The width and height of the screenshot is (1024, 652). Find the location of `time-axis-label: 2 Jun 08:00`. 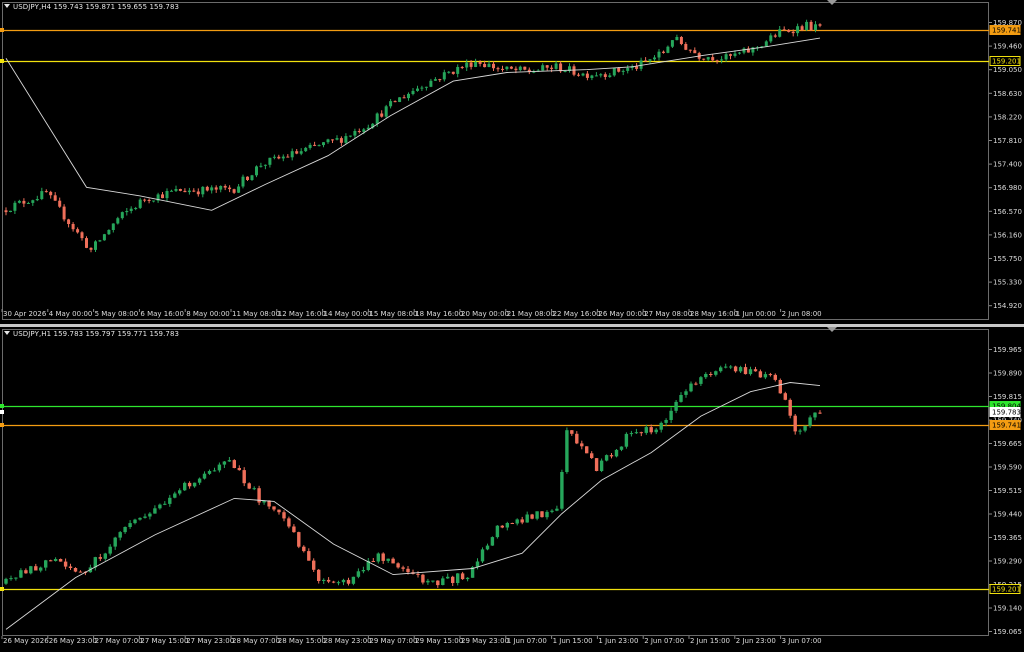

time-axis-label: 2 Jun 08:00 is located at coordinates (802, 314).